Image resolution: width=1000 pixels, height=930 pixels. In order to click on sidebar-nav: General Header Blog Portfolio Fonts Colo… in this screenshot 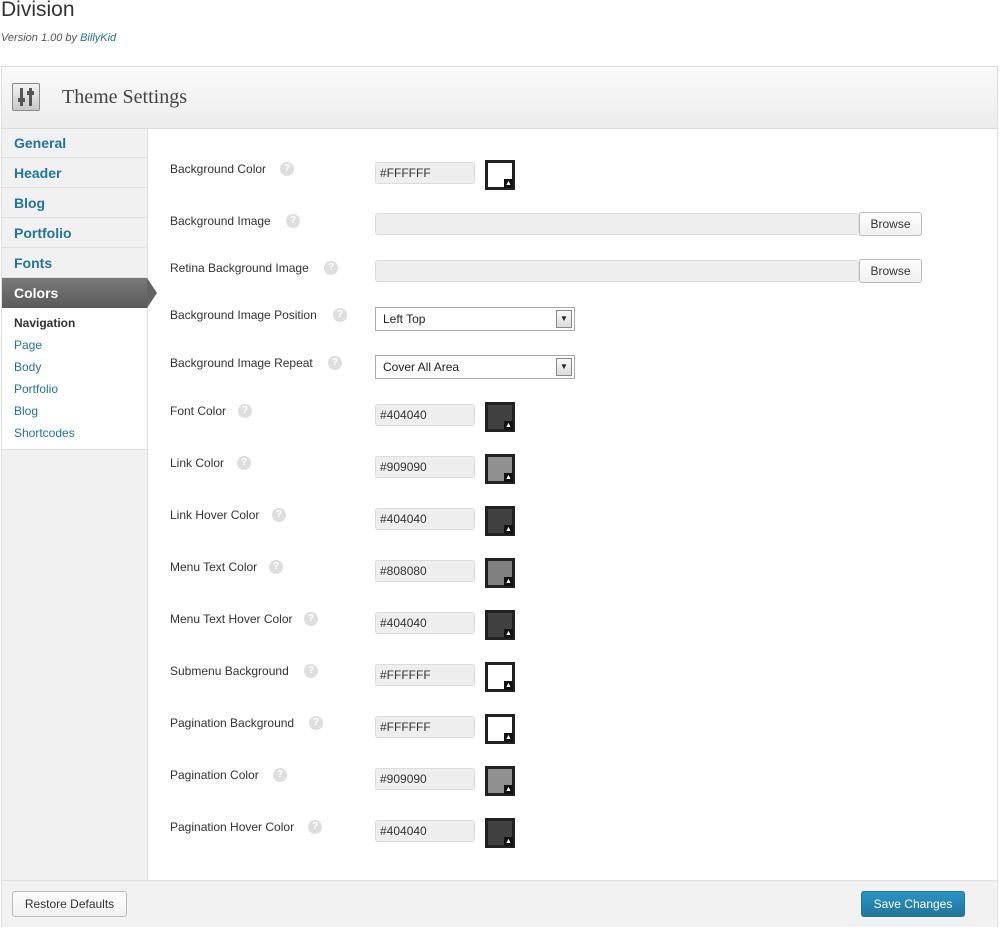, I will do `click(79, 504)`.